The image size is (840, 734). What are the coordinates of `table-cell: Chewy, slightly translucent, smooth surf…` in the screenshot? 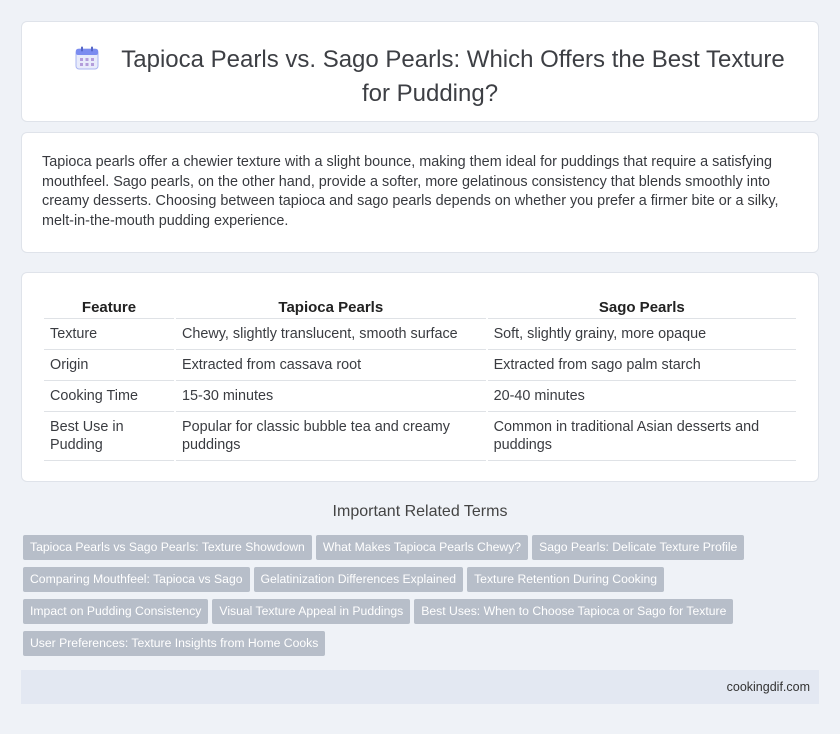 It's located at (331, 334).